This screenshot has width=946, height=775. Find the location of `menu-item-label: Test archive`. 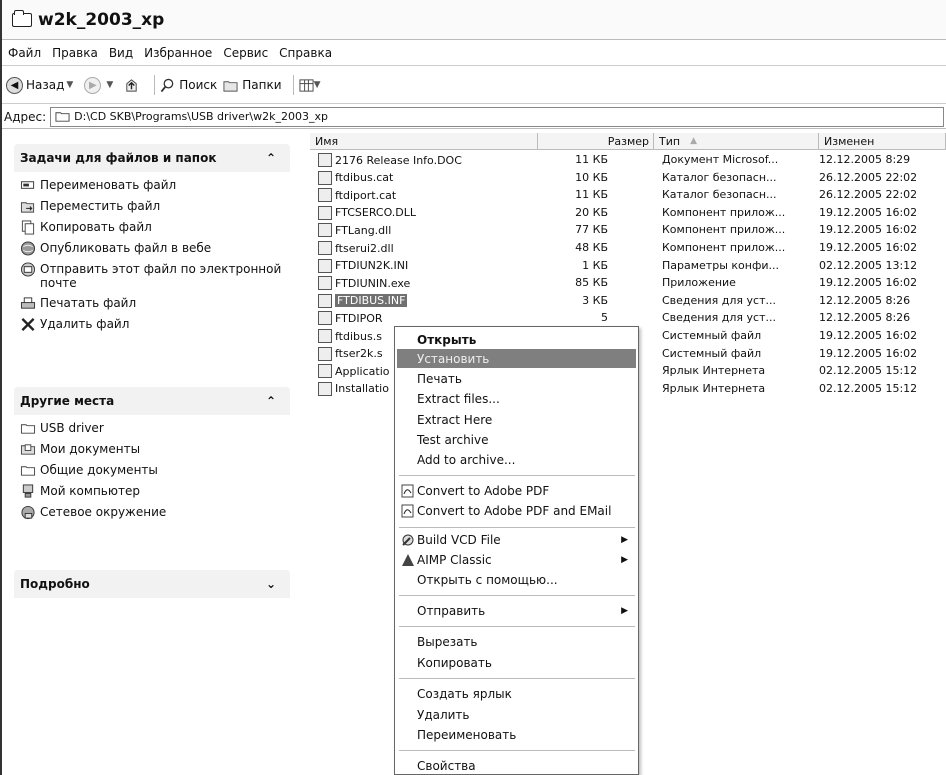

menu-item-label: Test archive is located at coordinates (453, 439).